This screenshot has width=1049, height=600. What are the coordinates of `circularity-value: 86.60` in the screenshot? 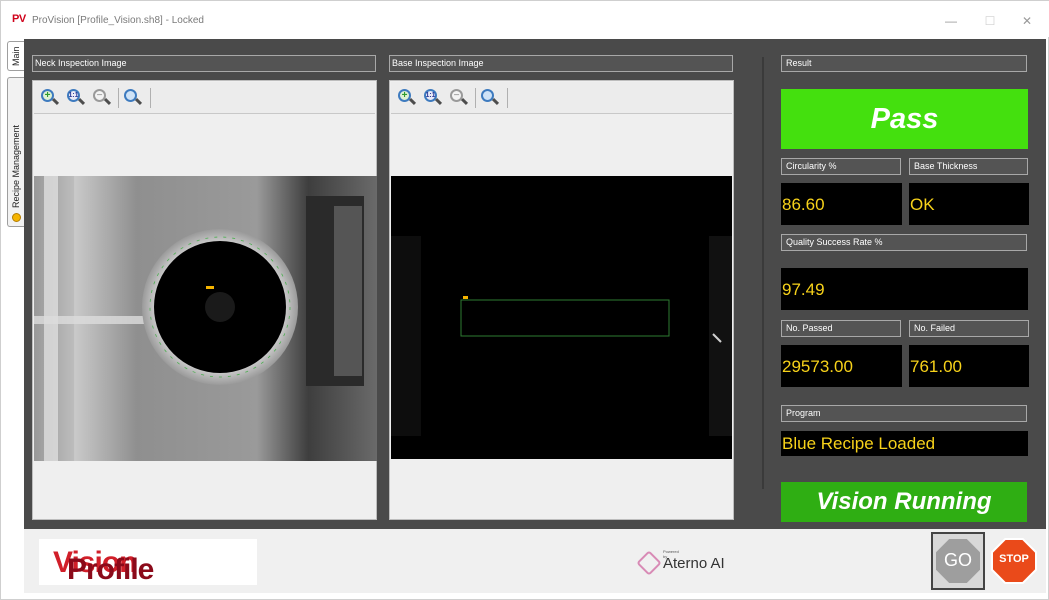 It's located at (841, 204).